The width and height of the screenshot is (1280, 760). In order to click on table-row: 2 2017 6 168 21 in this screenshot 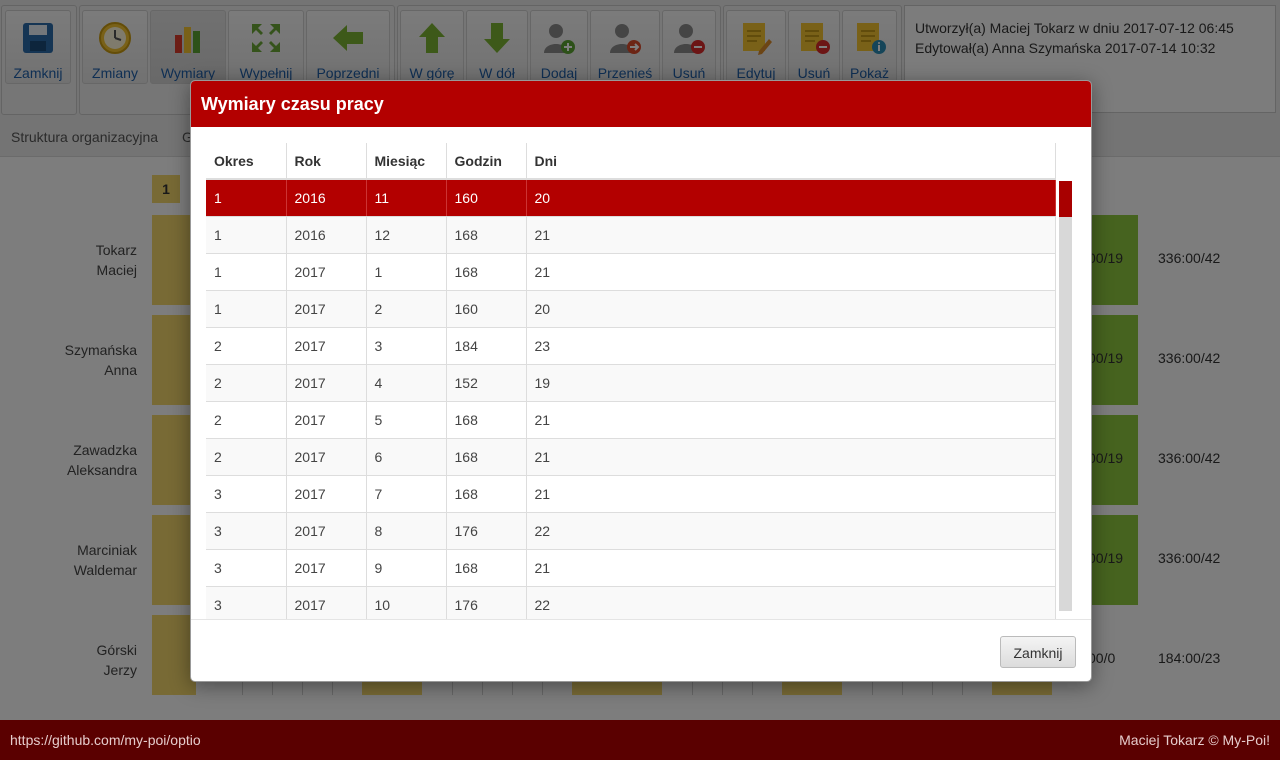, I will do `click(631, 457)`.